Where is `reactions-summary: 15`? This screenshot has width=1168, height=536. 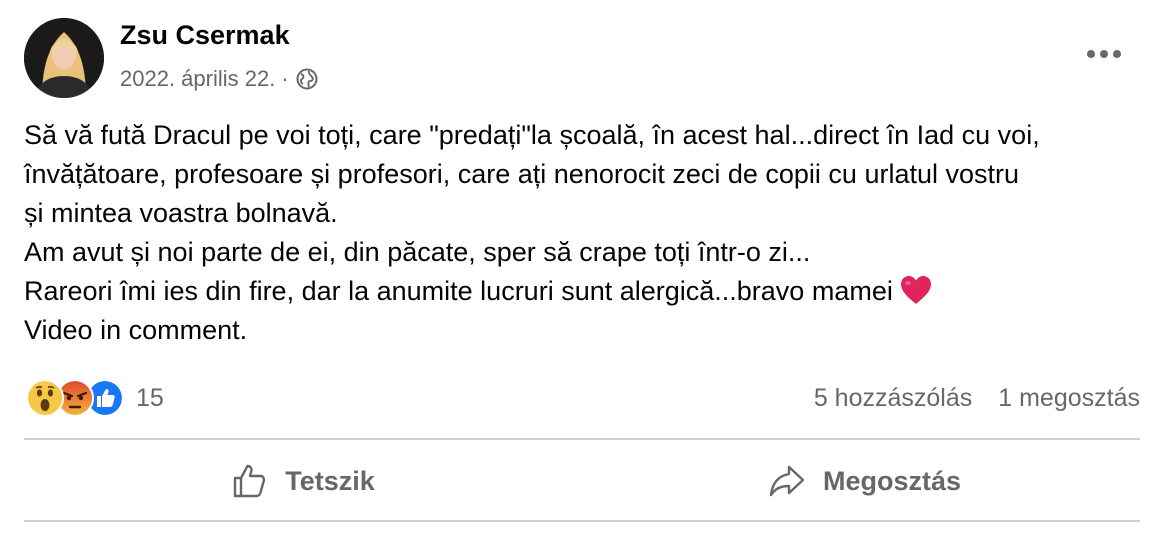 reactions-summary: 15 is located at coordinates (95, 398).